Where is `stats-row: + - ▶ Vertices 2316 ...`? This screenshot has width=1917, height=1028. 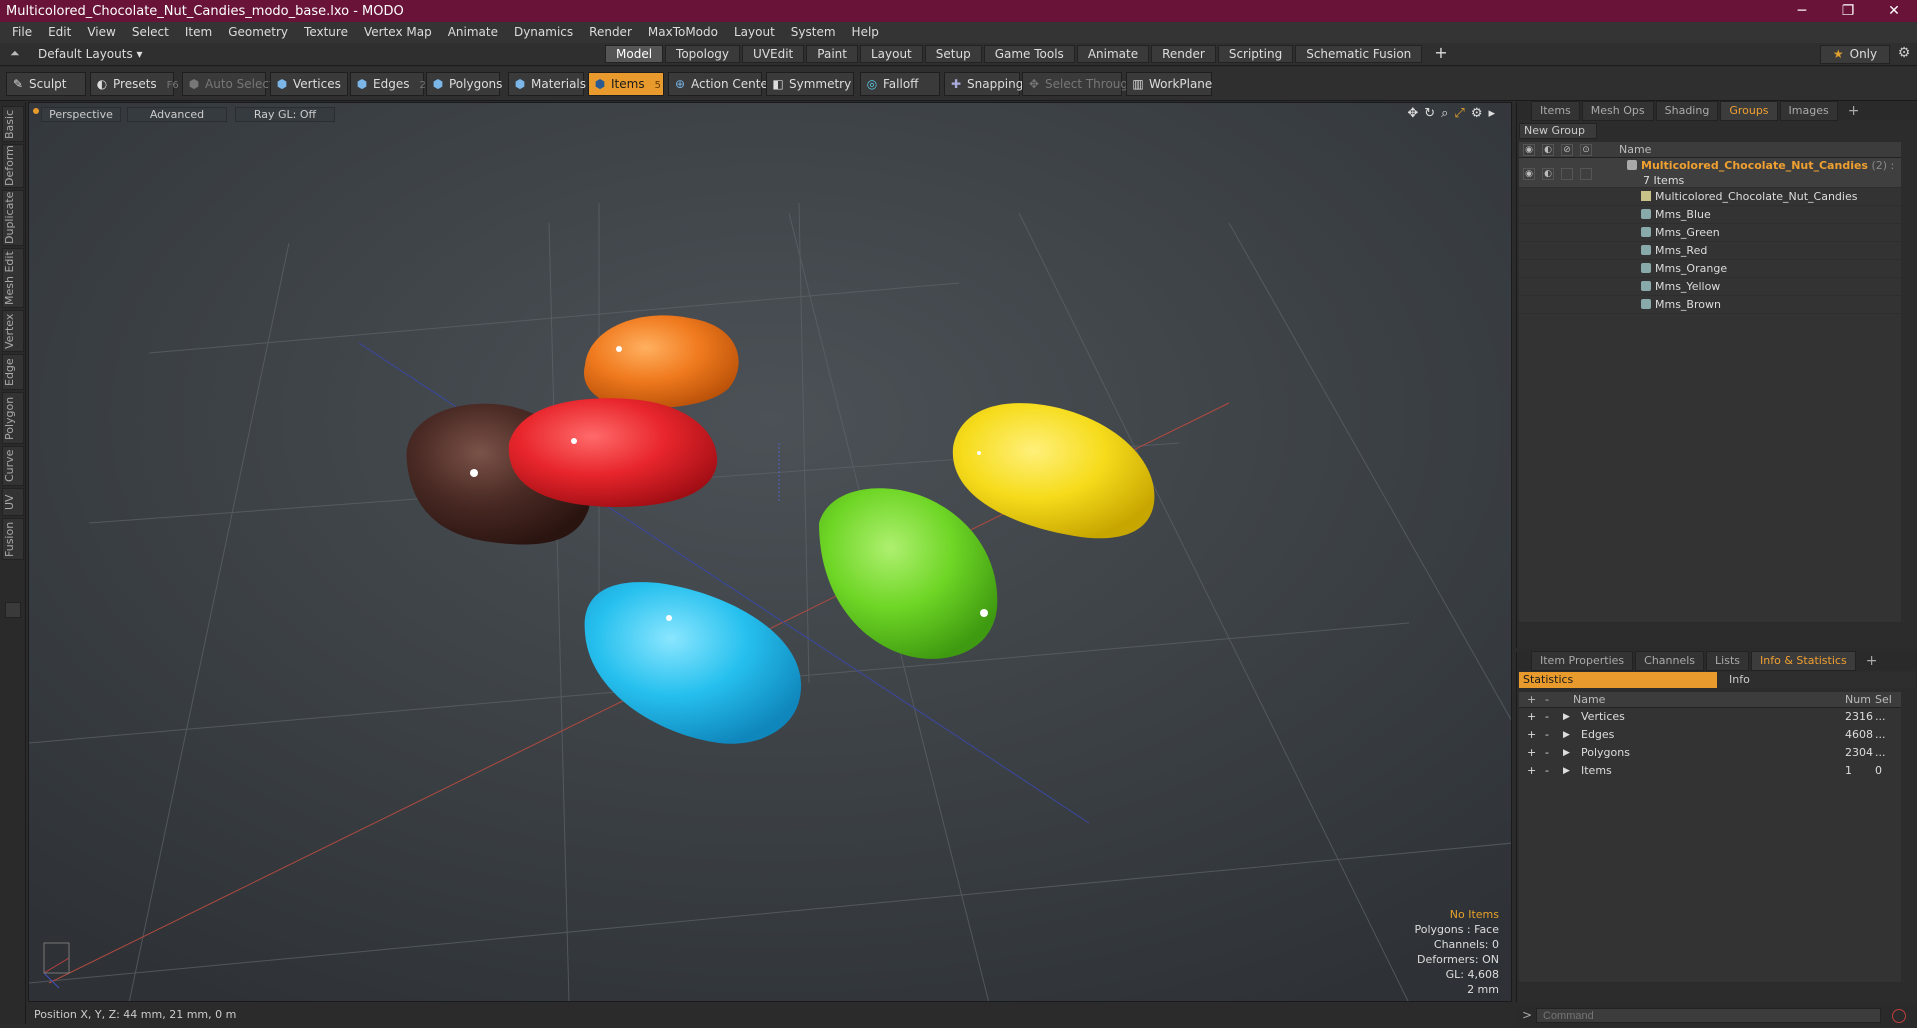
stats-row: + - ▶ Vertices 2316 ... is located at coordinates (1710, 717).